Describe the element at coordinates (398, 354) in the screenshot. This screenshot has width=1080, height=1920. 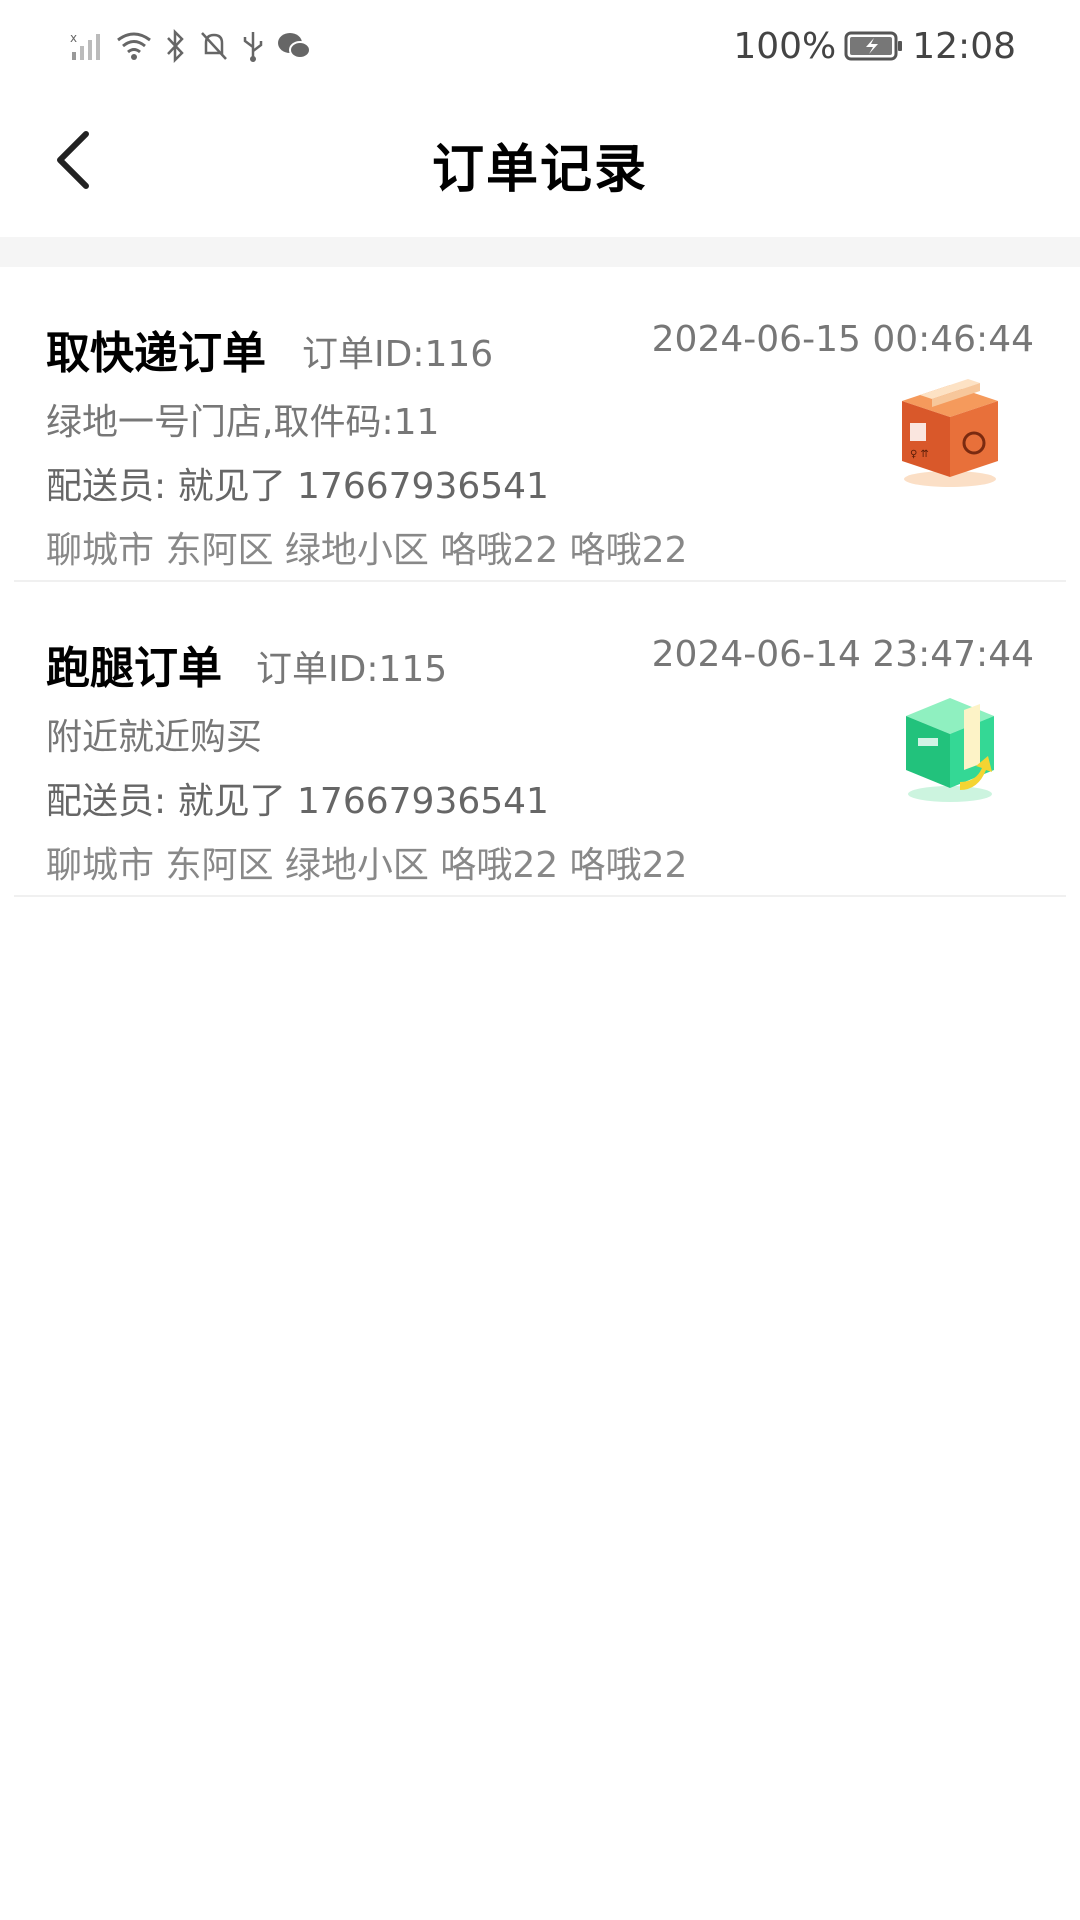
I see `order-id: 订单ID:116` at that location.